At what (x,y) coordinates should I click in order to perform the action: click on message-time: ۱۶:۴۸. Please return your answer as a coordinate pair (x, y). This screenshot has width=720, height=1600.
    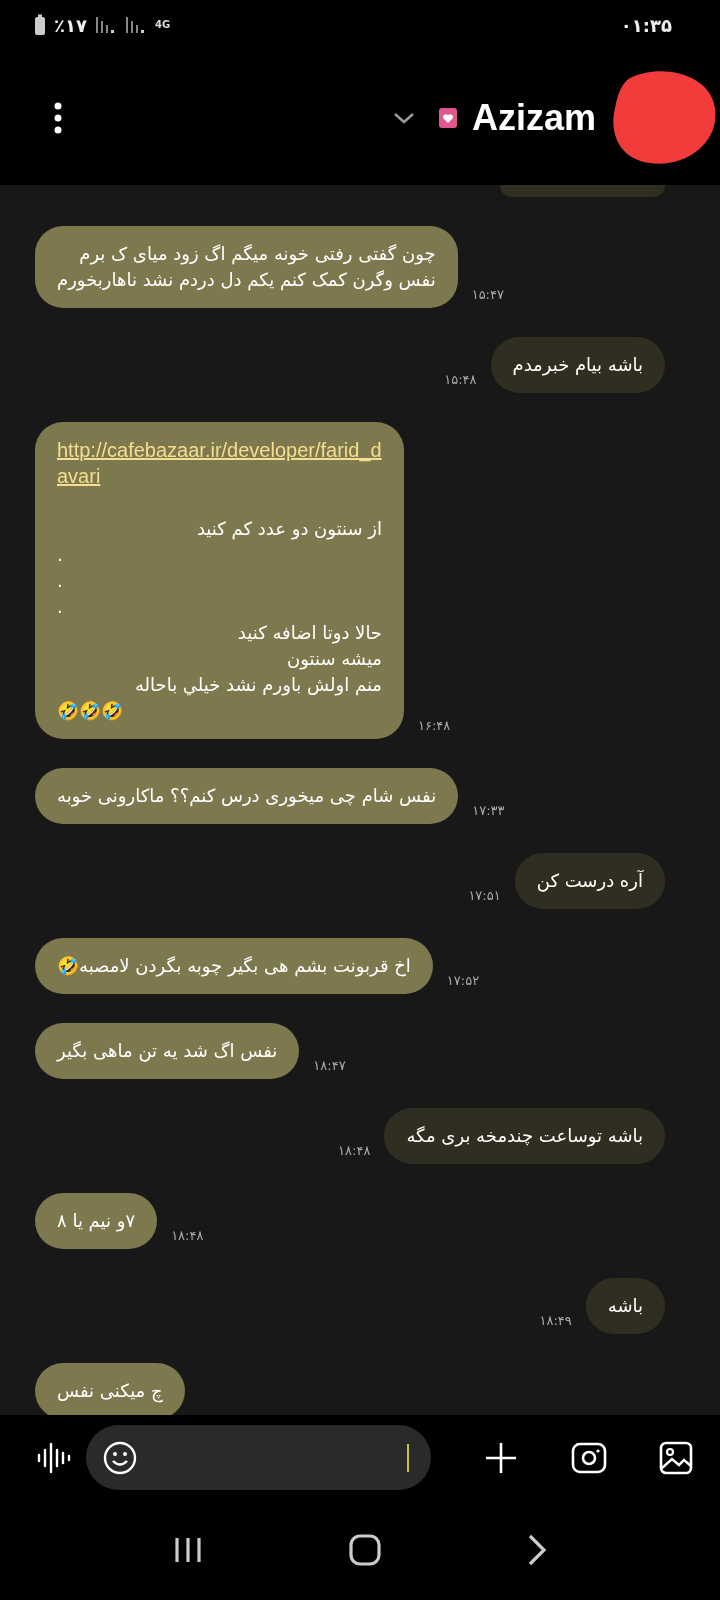
    Looking at the image, I should click on (434, 725).